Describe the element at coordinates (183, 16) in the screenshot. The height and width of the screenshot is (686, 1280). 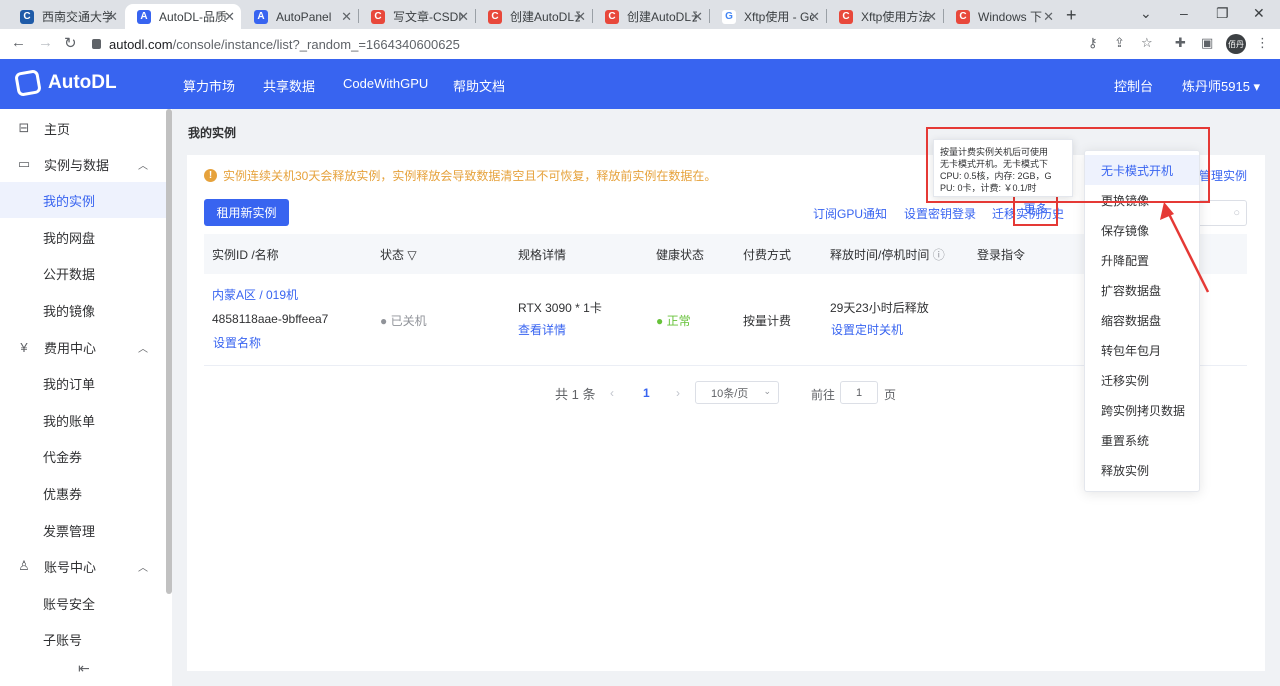
I see `browser-tab-active: A AutoDL-品质 ✕` at that location.